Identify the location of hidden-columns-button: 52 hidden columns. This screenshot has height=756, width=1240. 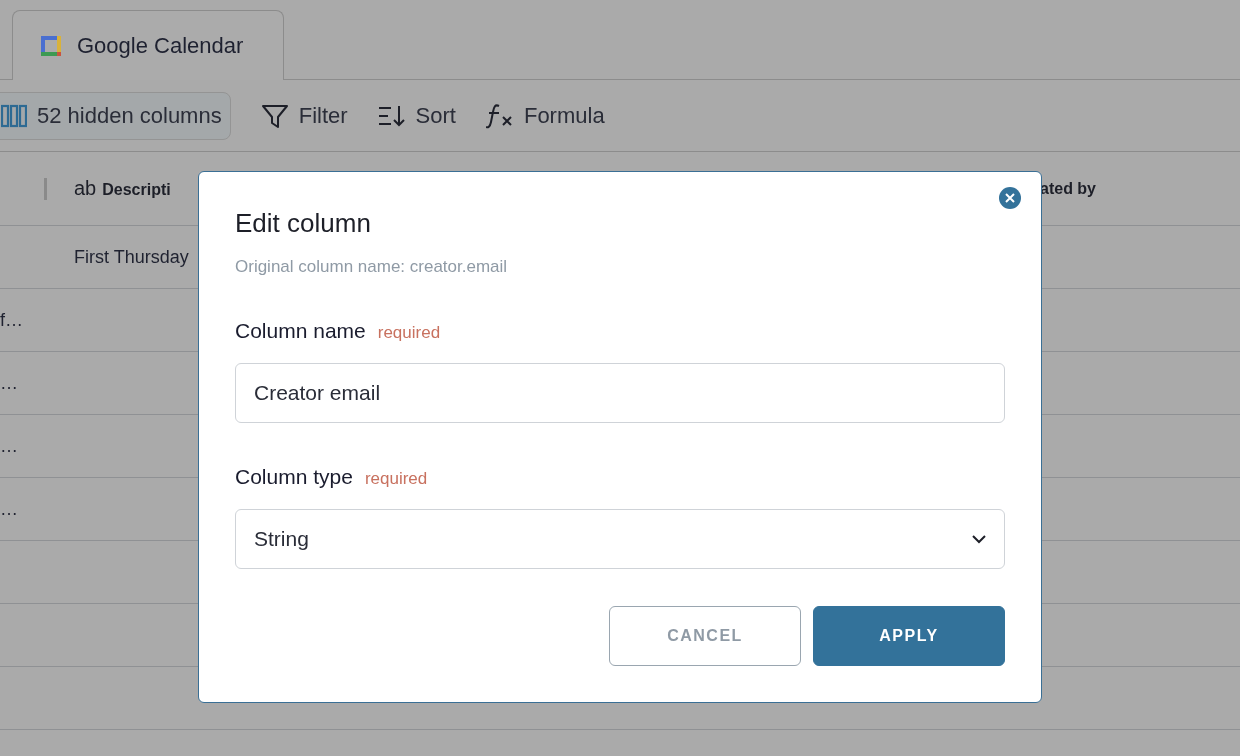
(115, 115).